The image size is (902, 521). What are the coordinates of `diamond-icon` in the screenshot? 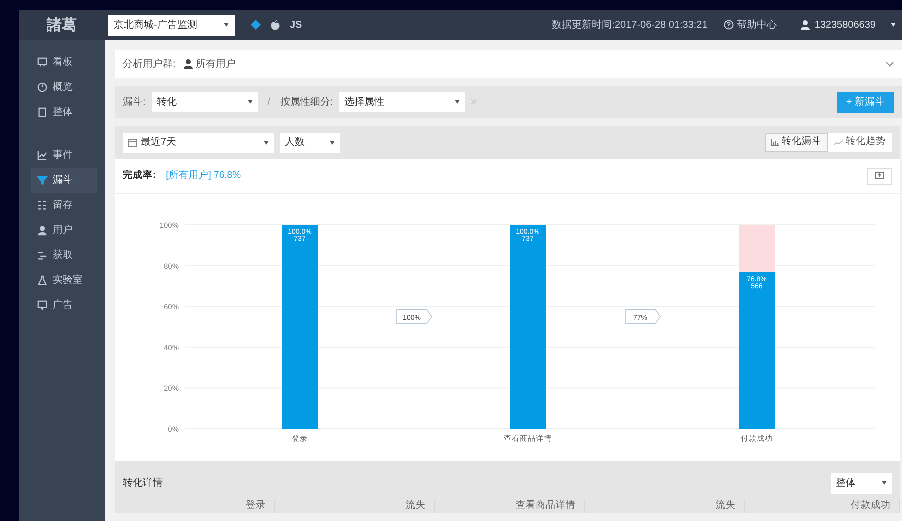 It's located at (256, 25).